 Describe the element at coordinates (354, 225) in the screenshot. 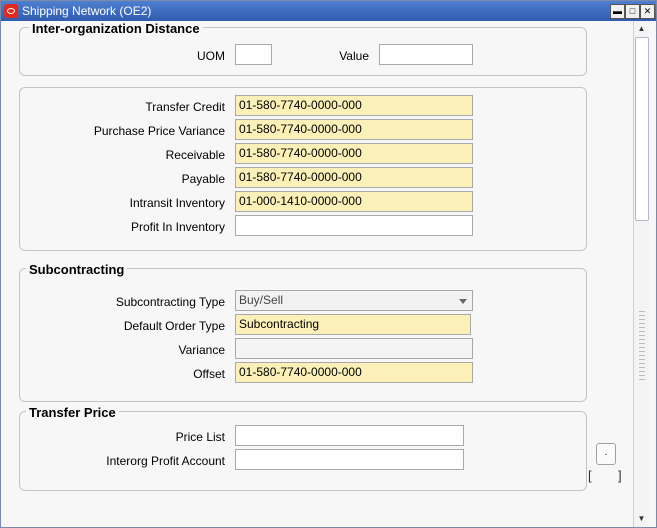

I see `profit-in-inventory-field` at that location.